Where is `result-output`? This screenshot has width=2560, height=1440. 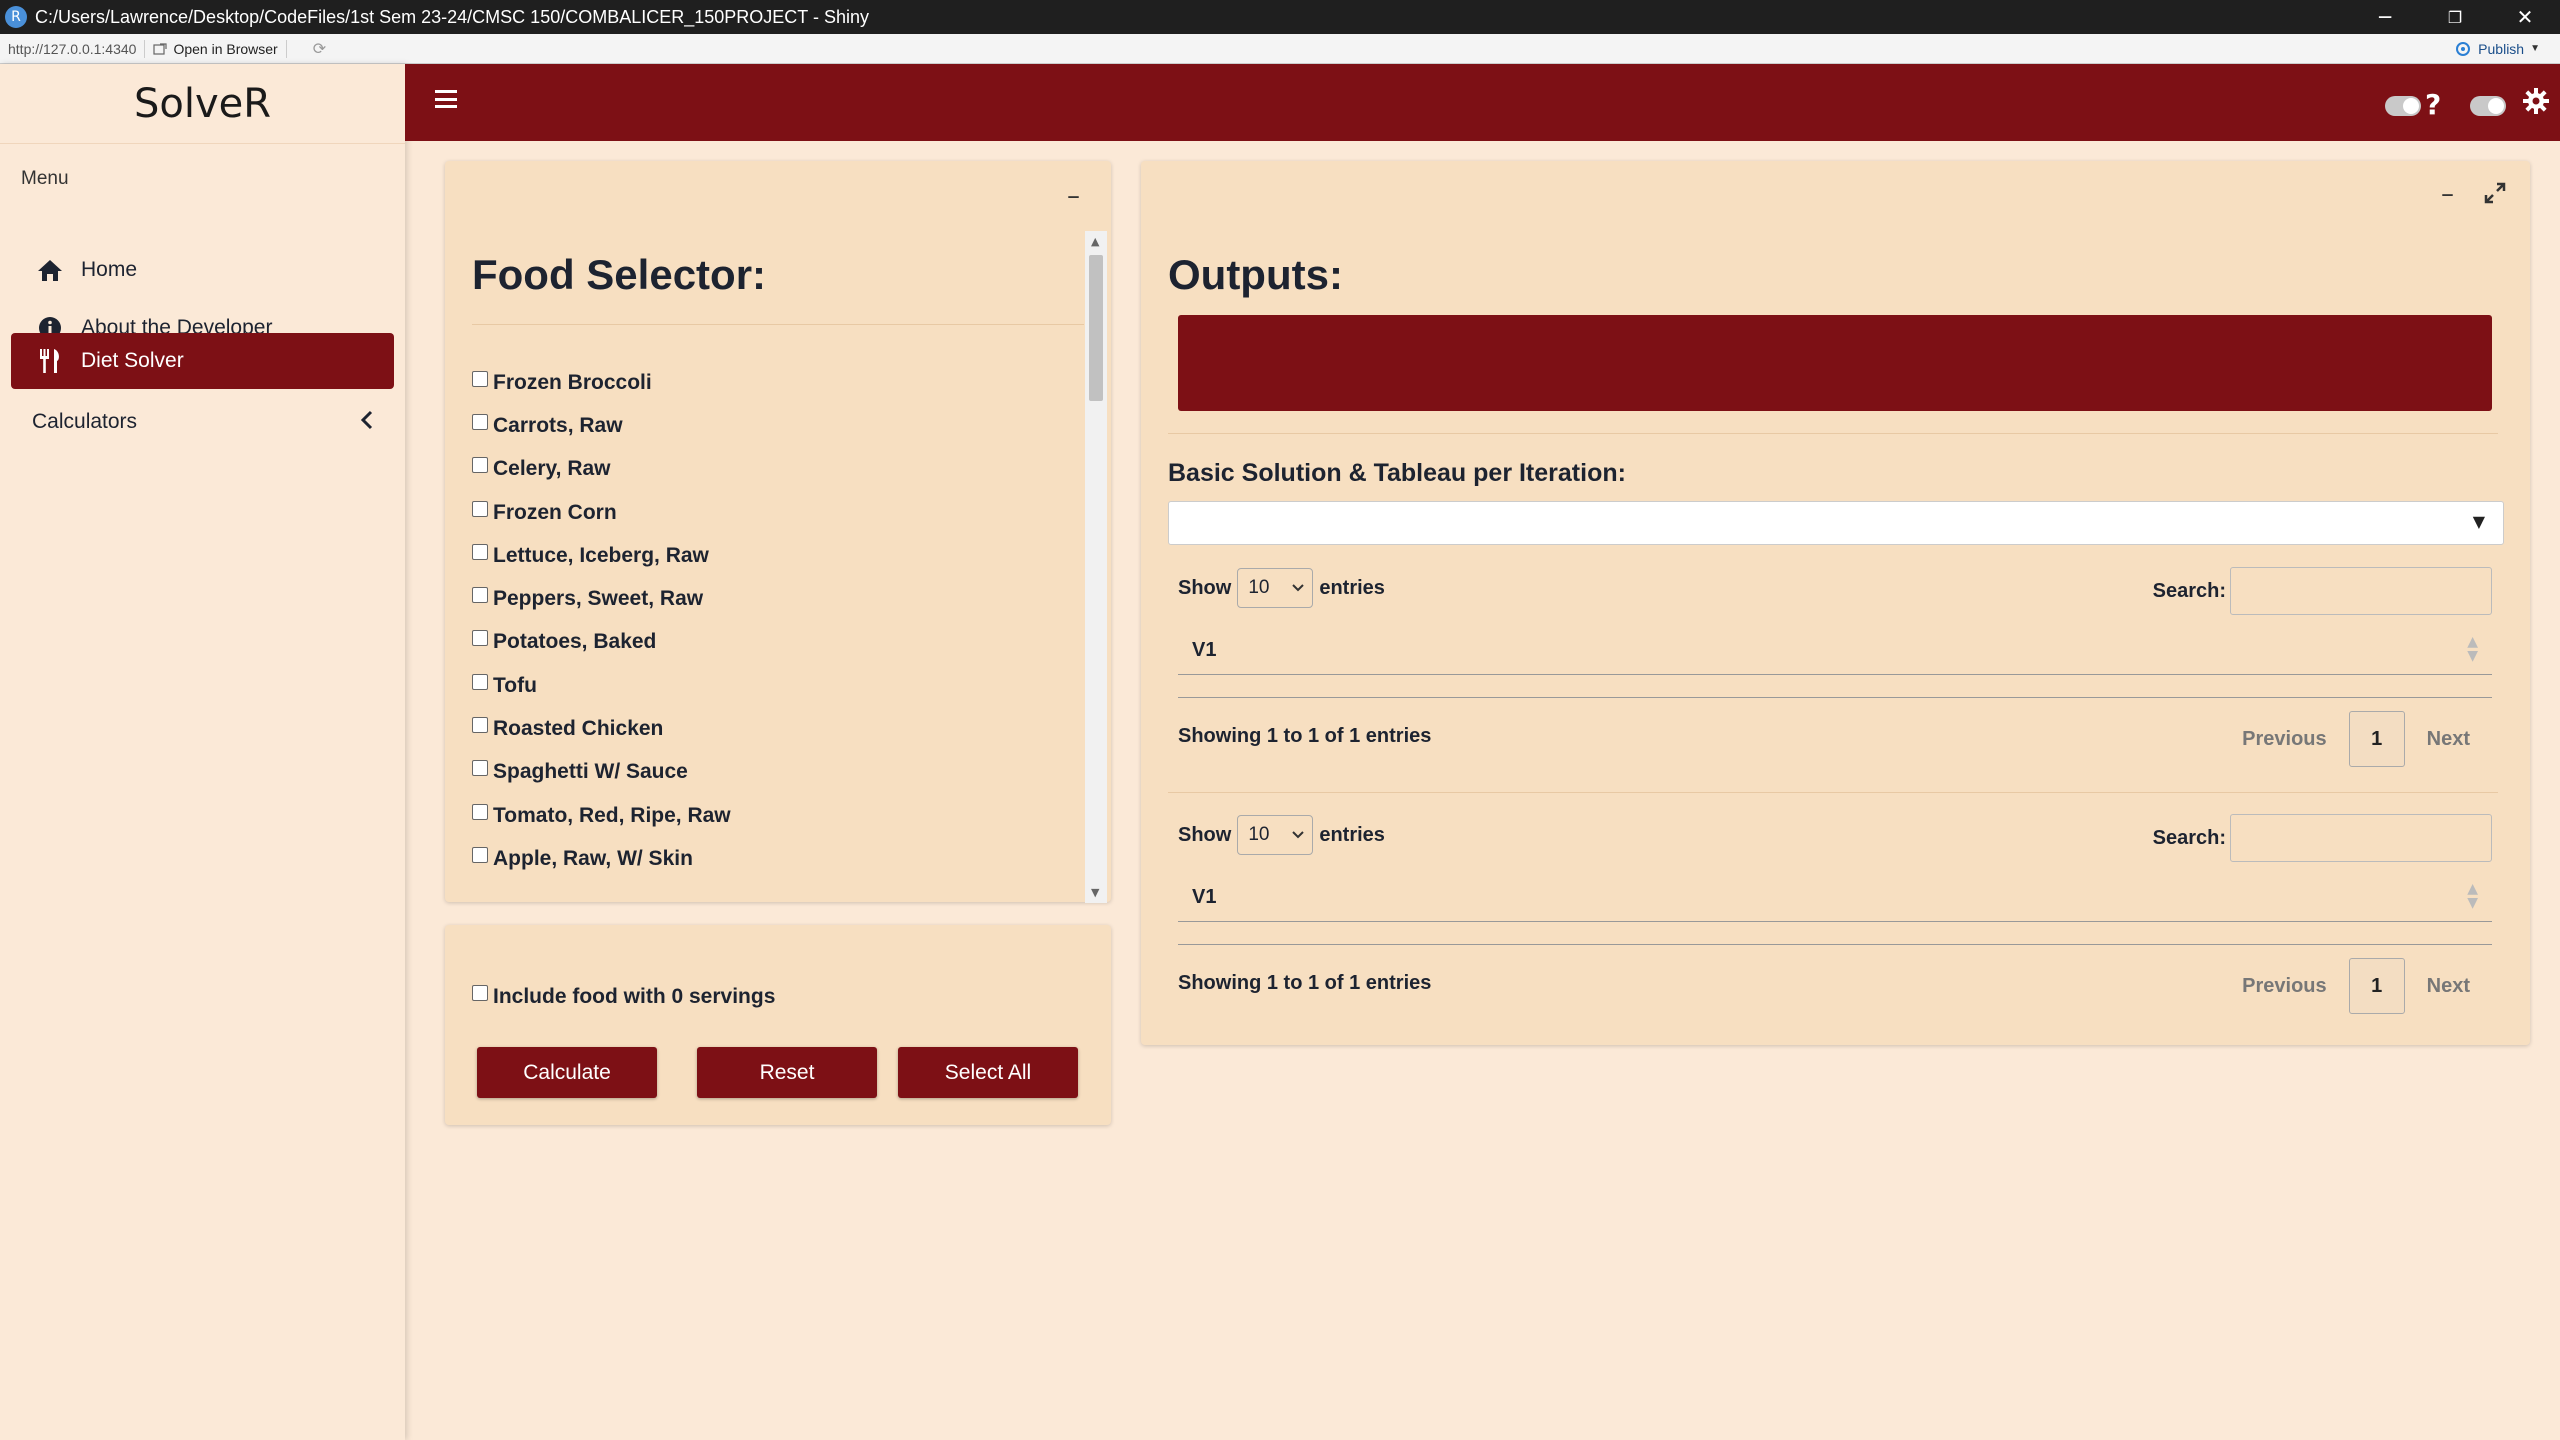 result-output is located at coordinates (1835, 363).